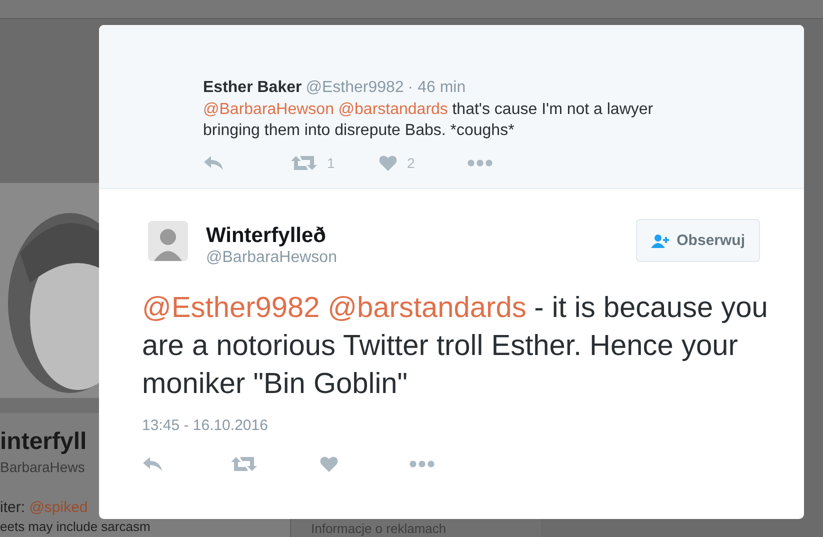  Describe the element at coordinates (268, 109) in the screenshot. I see `mention-link: @BarbaraHewson` at that location.